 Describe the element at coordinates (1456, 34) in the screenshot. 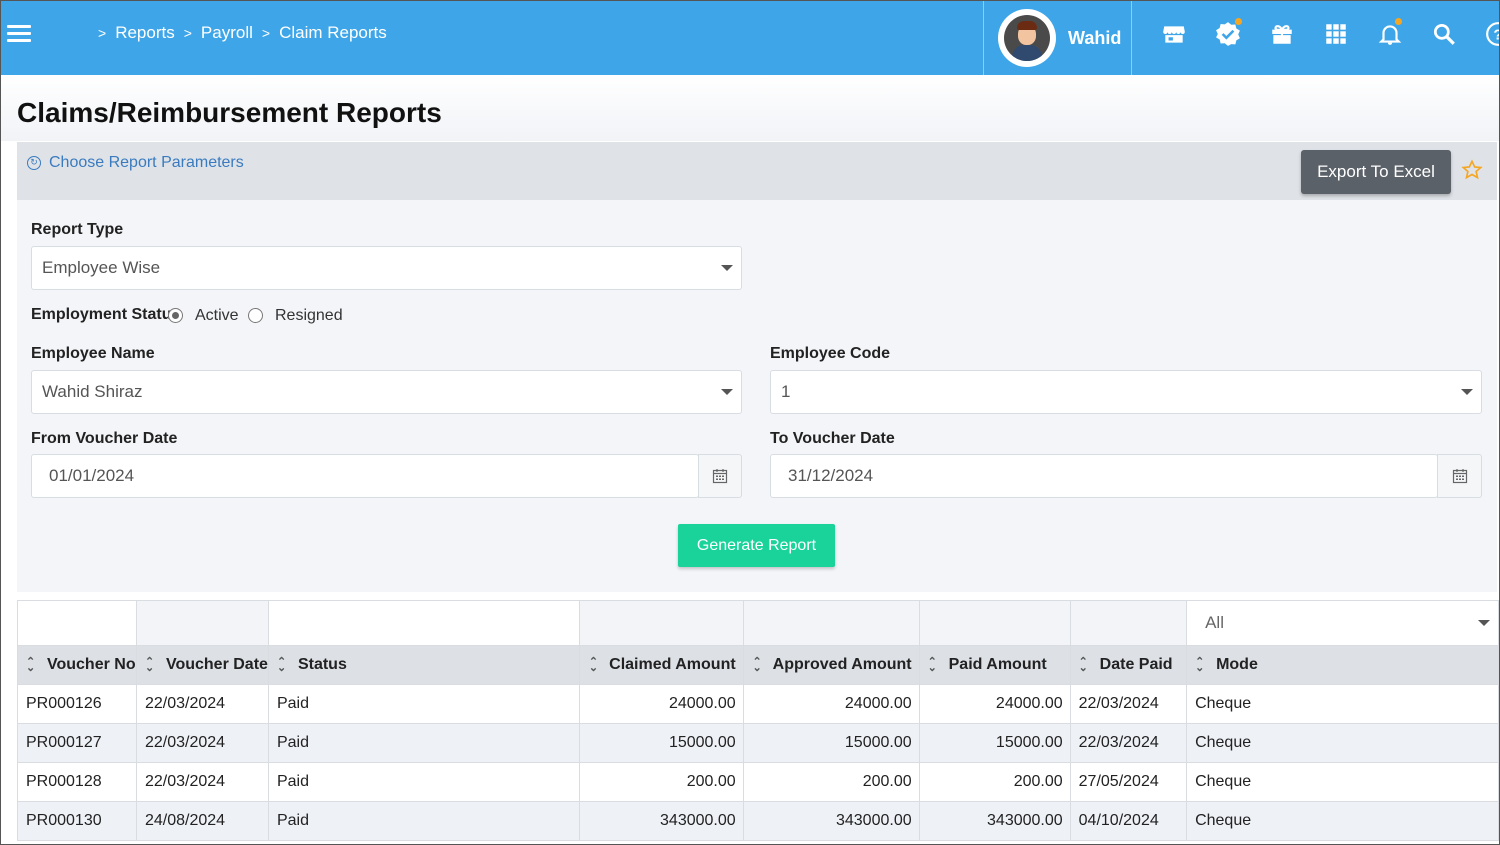

I see `search-icon` at that location.